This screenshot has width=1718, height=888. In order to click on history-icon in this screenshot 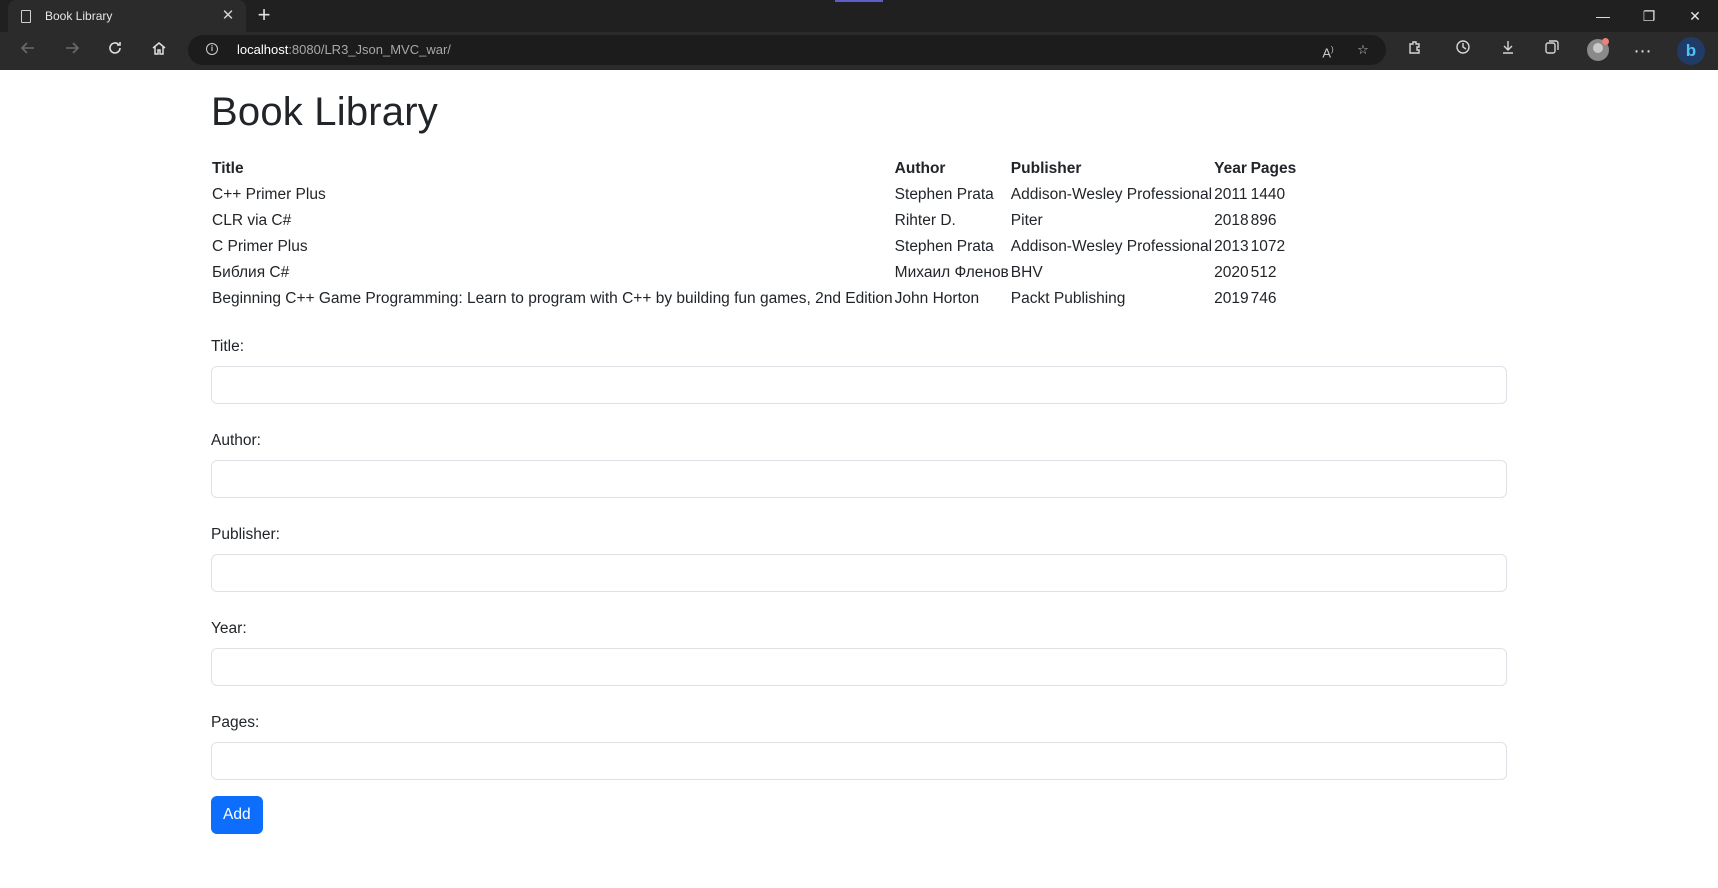, I will do `click(1463, 51)`.